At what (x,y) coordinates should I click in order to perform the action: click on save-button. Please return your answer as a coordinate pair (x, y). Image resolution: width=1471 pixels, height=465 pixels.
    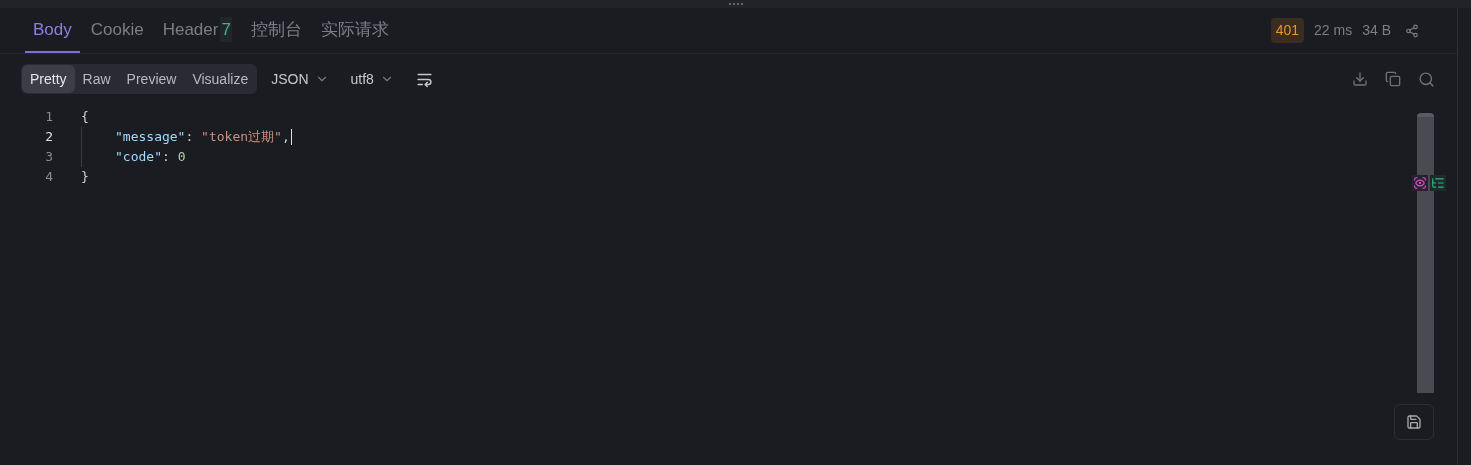
    Looking at the image, I should click on (1414, 422).